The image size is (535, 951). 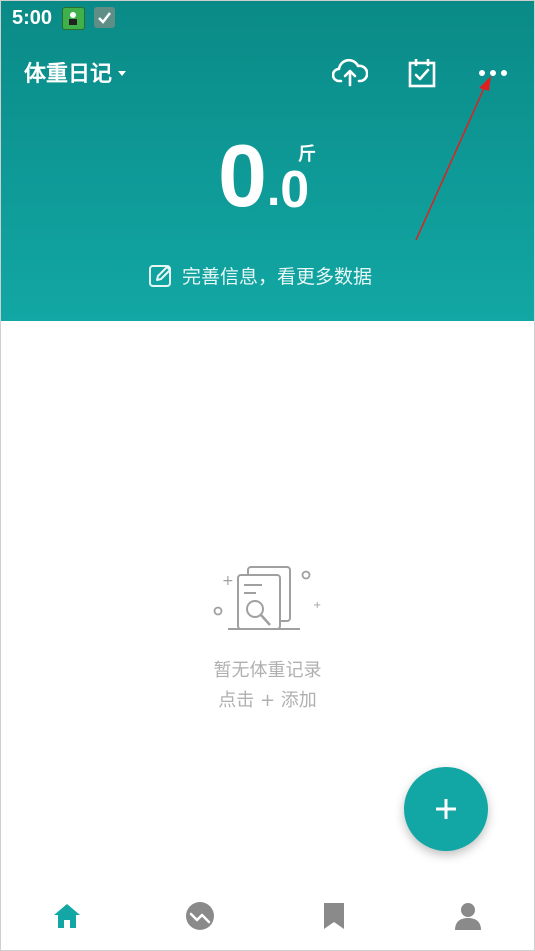 I want to click on nav-home, so click(x=67, y=916).